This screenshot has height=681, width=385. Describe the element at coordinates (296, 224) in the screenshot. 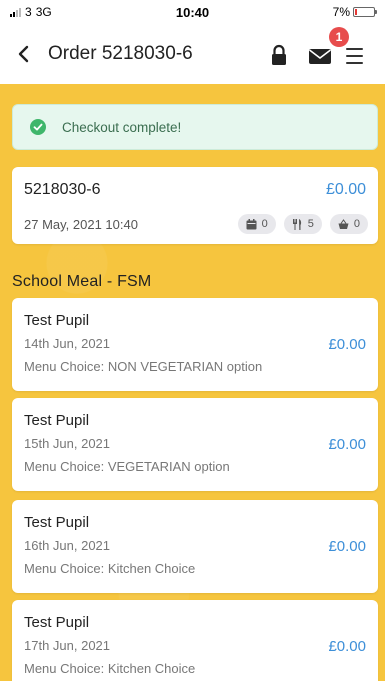

I see `cutlery-icon` at that location.